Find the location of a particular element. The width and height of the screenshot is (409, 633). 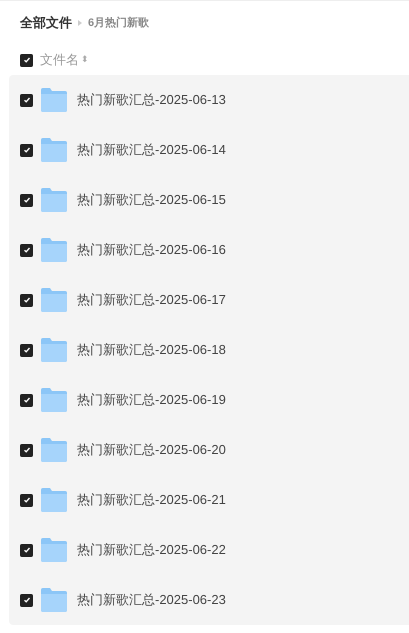

breadcrumb-item: 全部文件 is located at coordinates (46, 23).